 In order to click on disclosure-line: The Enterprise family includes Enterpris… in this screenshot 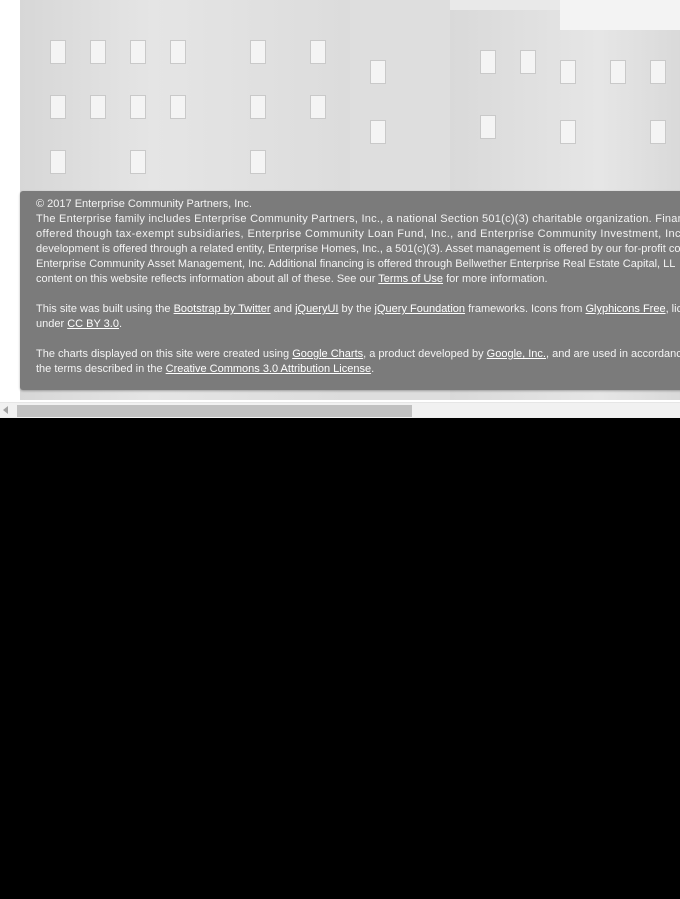, I will do `click(358, 219)`.